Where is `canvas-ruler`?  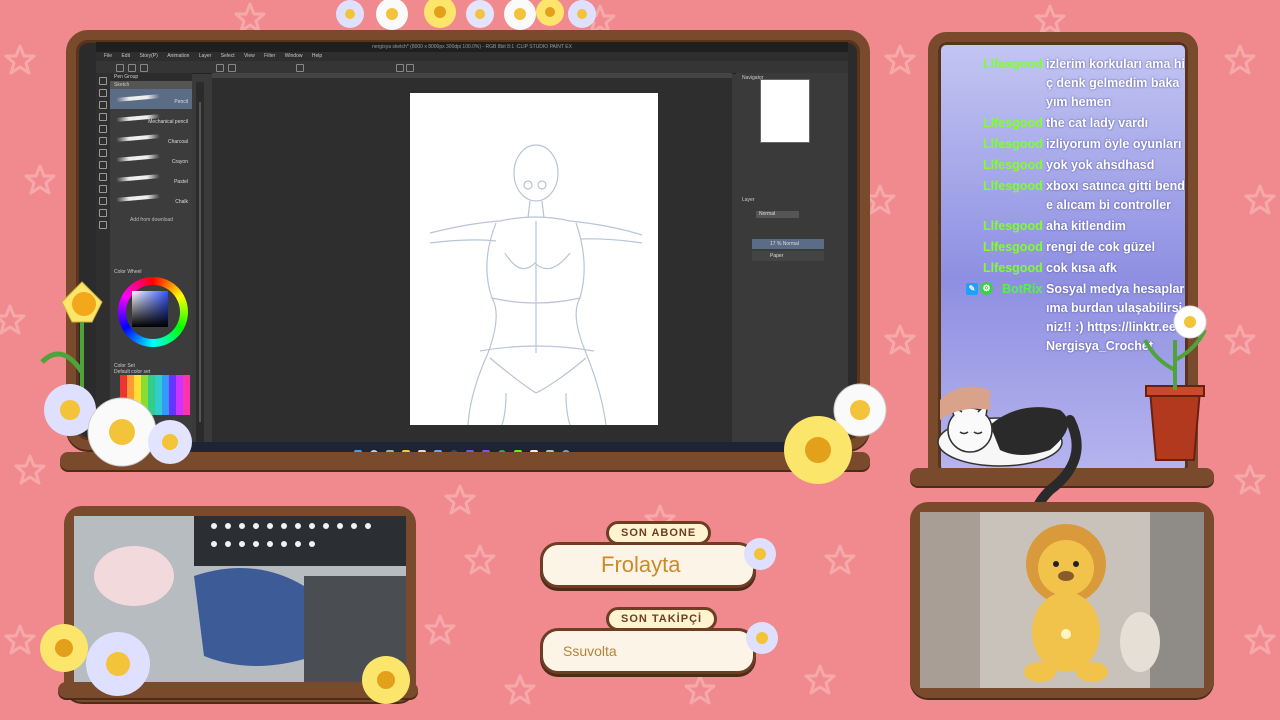 canvas-ruler is located at coordinates (472, 75).